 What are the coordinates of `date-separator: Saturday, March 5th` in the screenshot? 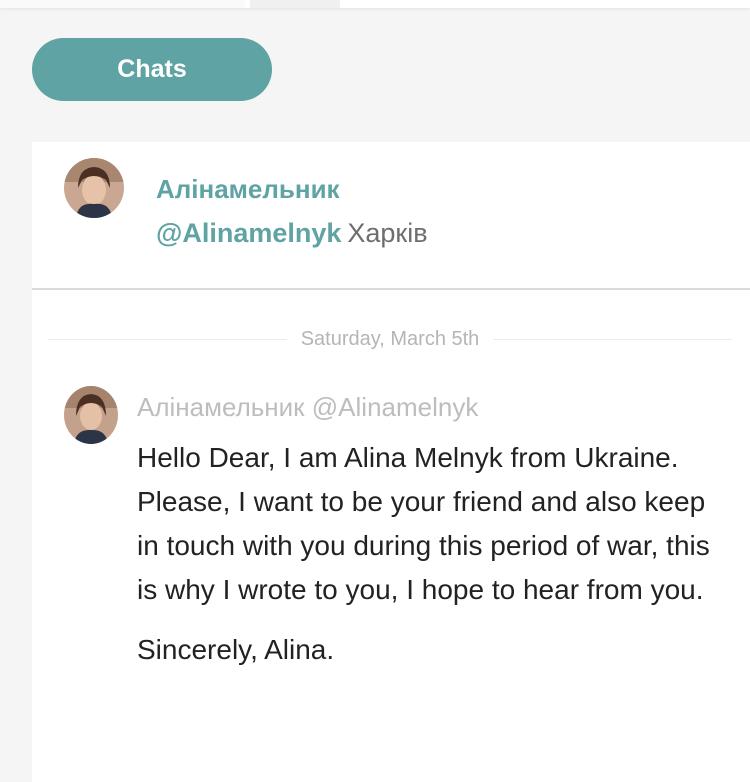 It's located at (390, 339).